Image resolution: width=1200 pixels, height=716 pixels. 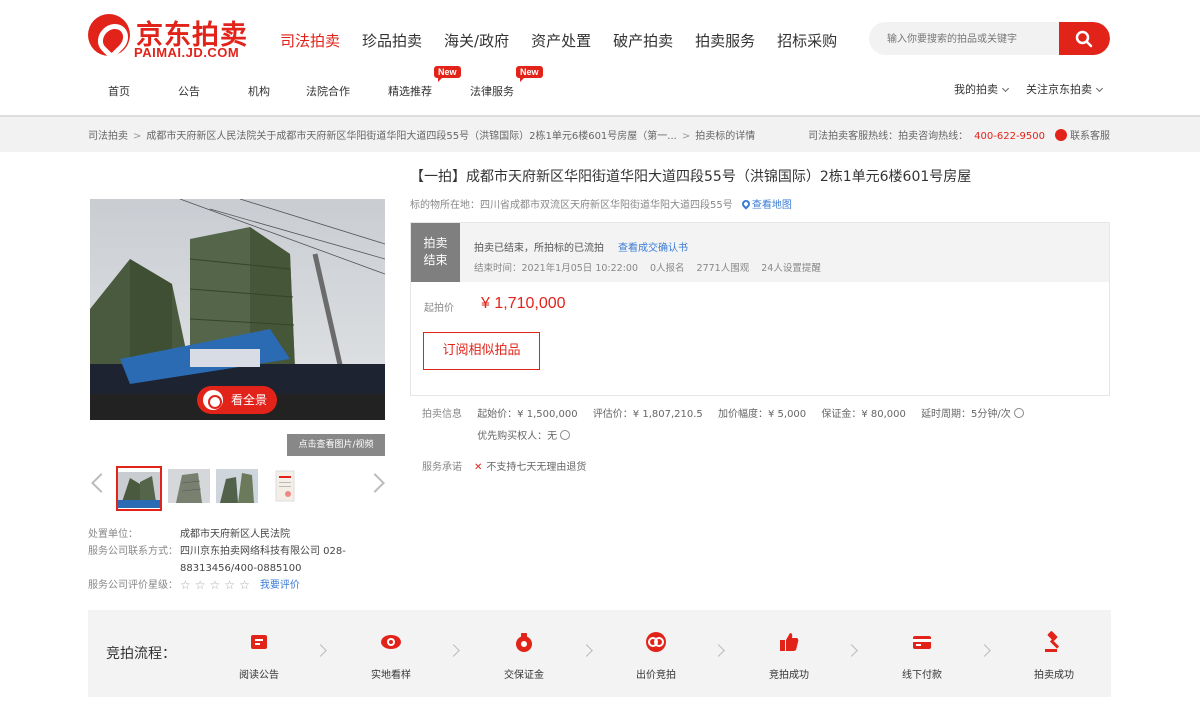 What do you see at coordinates (746, 204) in the screenshot?
I see `map-pin-icon` at bounding box center [746, 204].